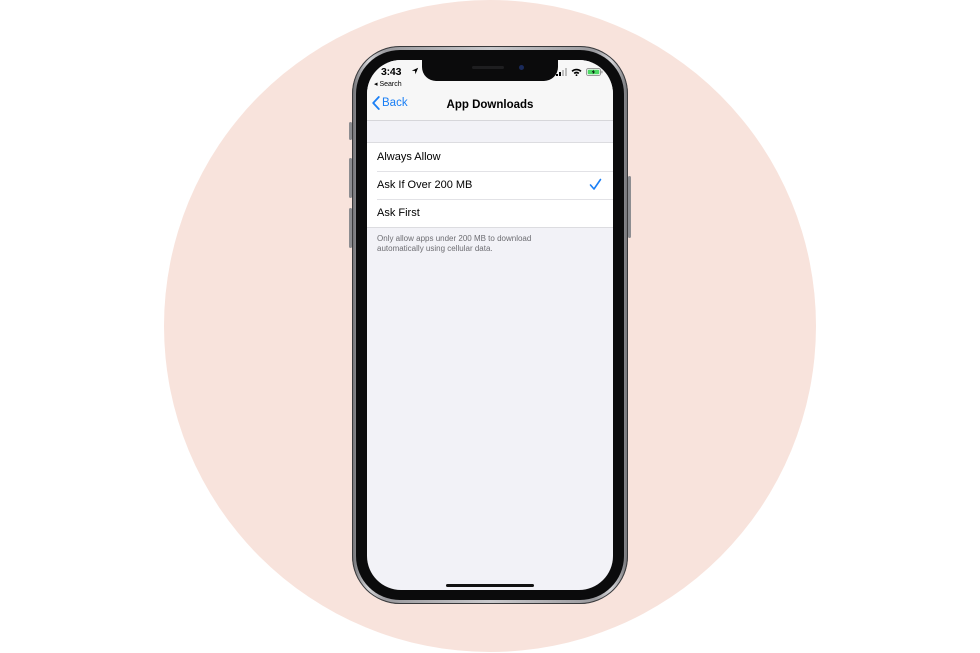  What do you see at coordinates (398, 213) in the screenshot?
I see `option-label: Ask First` at bounding box center [398, 213].